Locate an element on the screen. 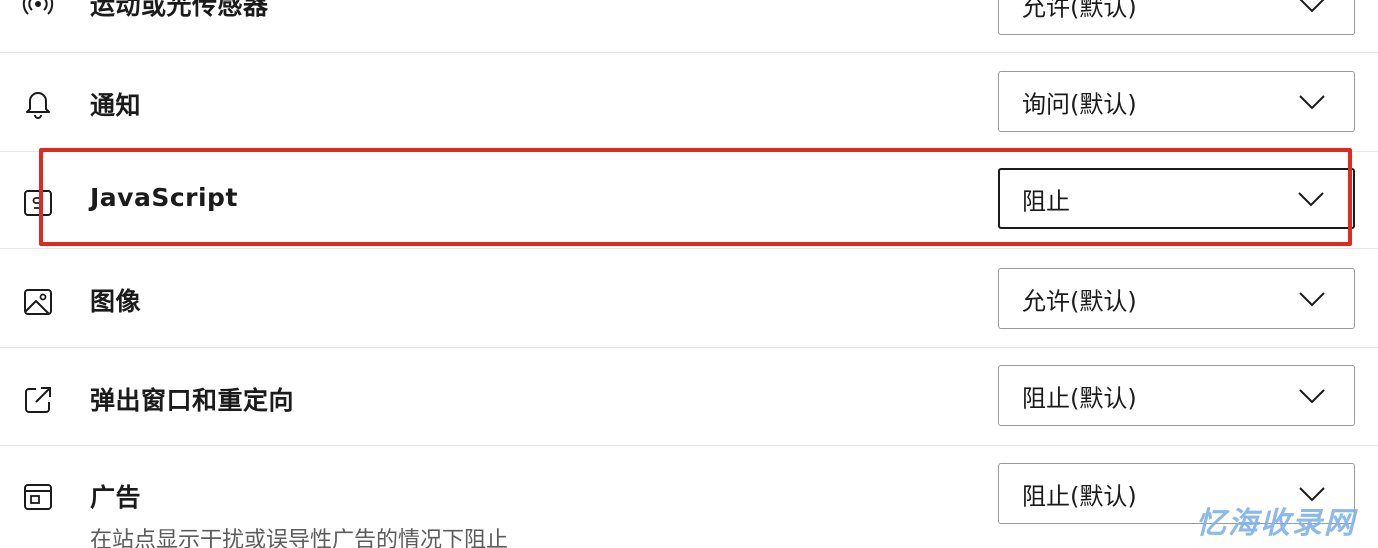 The height and width of the screenshot is (548, 1378). permission-description: 在站点显示干扰或误导性广告的情况下阻止 is located at coordinates (299, 538).